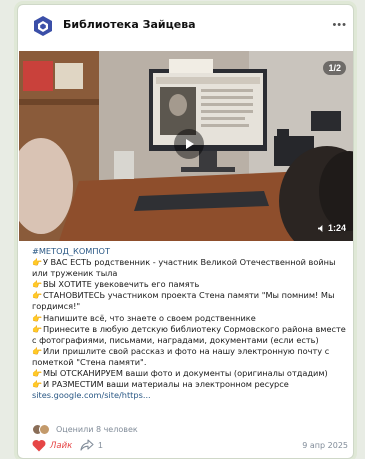 The width and height of the screenshot is (365, 459). What do you see at coordinates (39, 446) in the screenshot?
I see `heart-icon` at bounding box center [39, 446].